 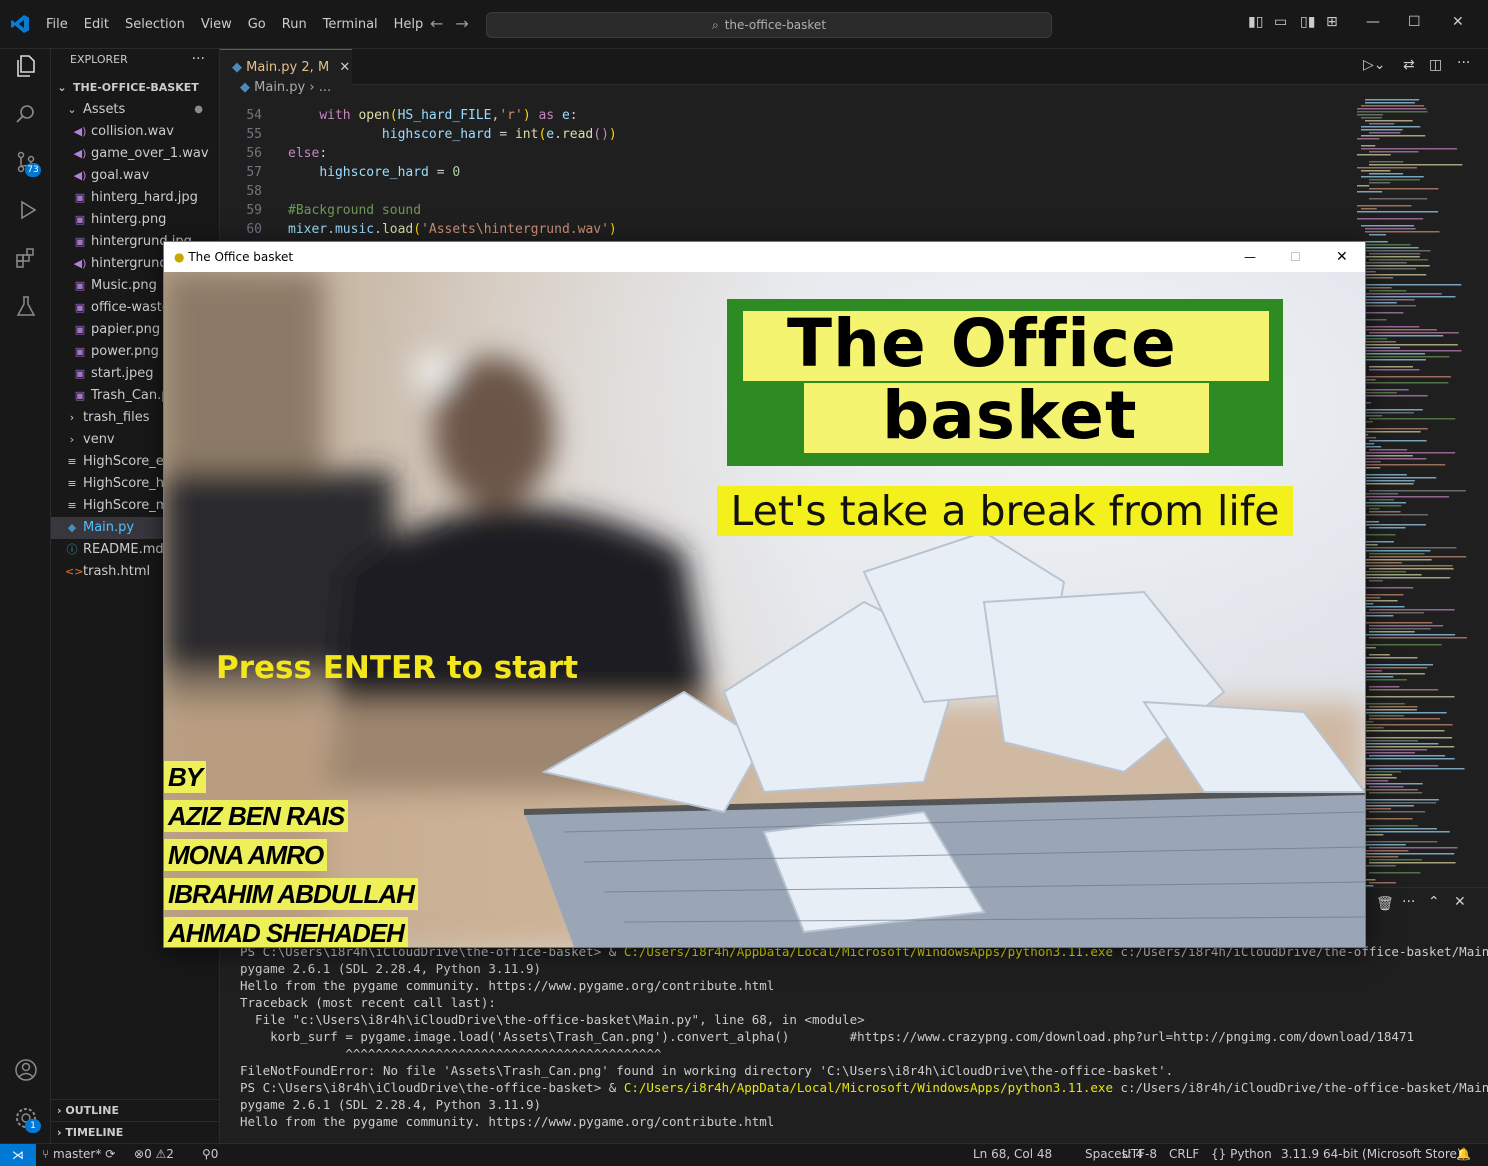 What do you see at coordinates (1408, 902) in the screenshot?
I see `panel-more-icon: ···` at bounding box center [1408, 902].